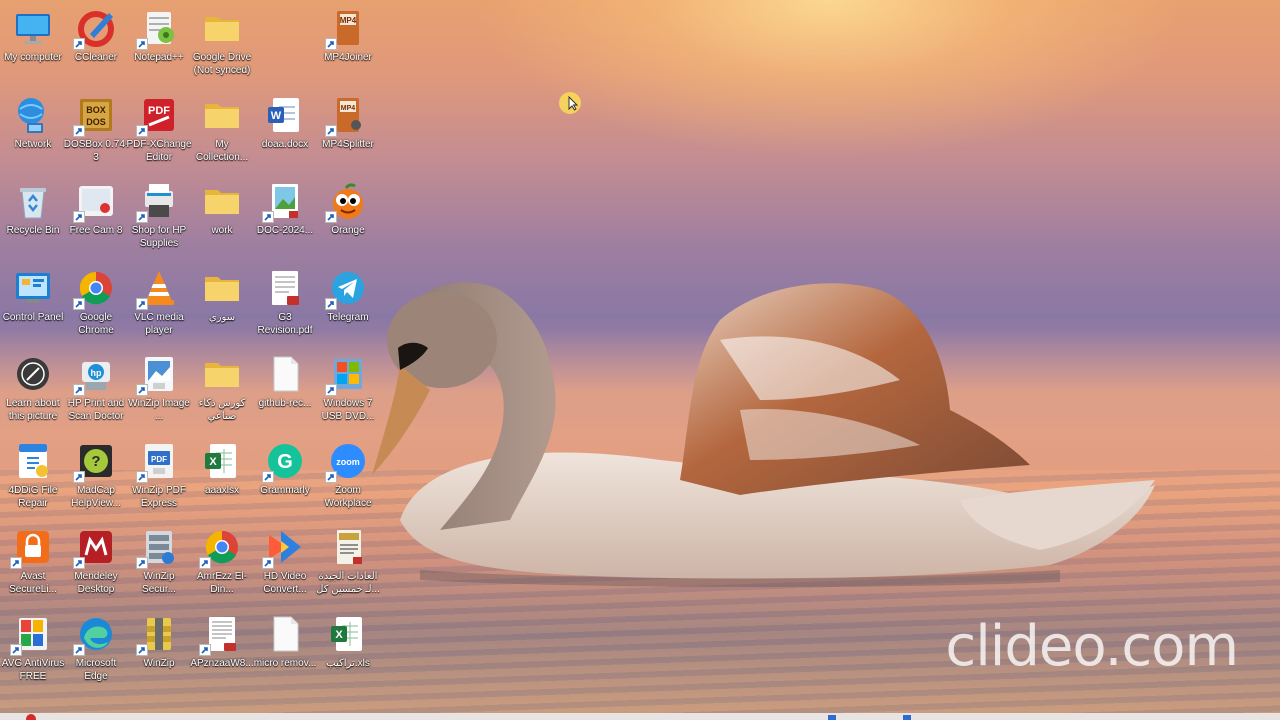 The width and height of the screenshot is (1280, 720). What do you see at coordinates (33, 28) in the screenshot?
I see `monitor-icon` at bounding box center [33, 28].